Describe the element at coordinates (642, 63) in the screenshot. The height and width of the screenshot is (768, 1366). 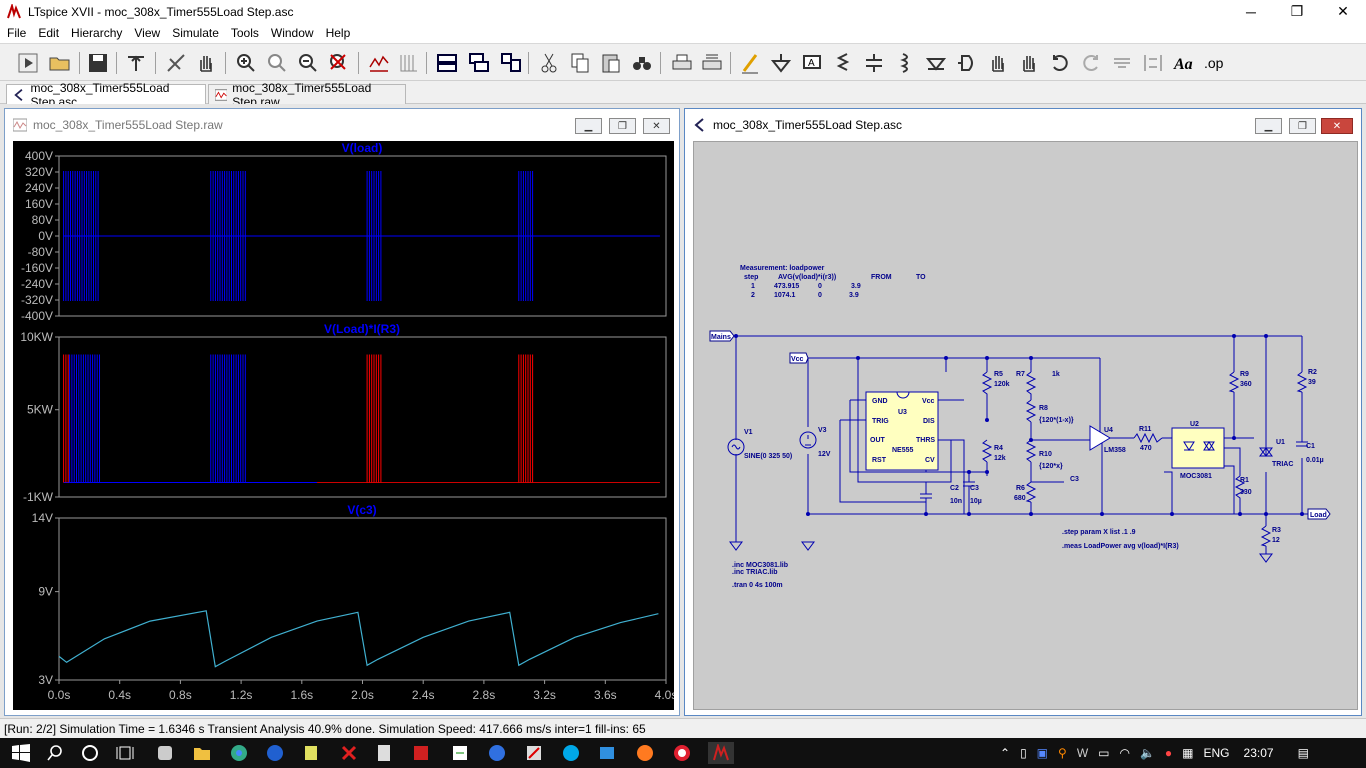
I see `find-icon` at that location.